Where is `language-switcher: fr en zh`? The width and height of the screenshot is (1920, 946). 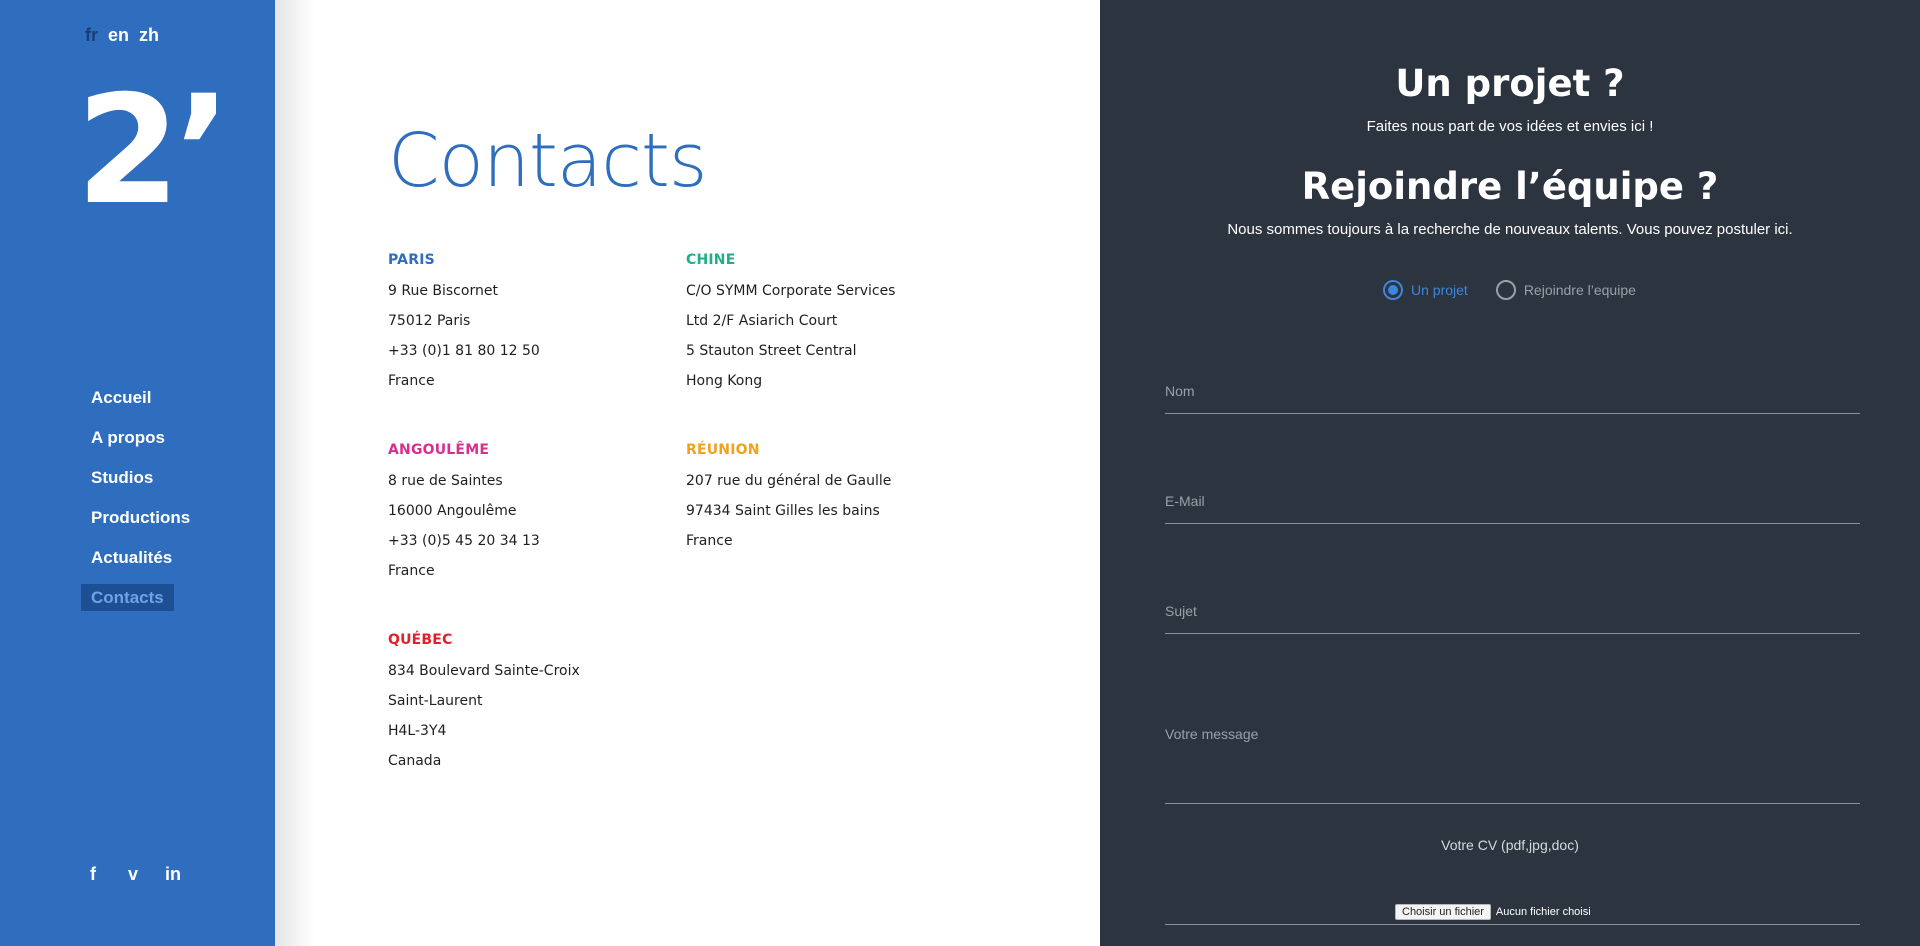
language-switcher: fr en zh is located at coordinates (122, 35).